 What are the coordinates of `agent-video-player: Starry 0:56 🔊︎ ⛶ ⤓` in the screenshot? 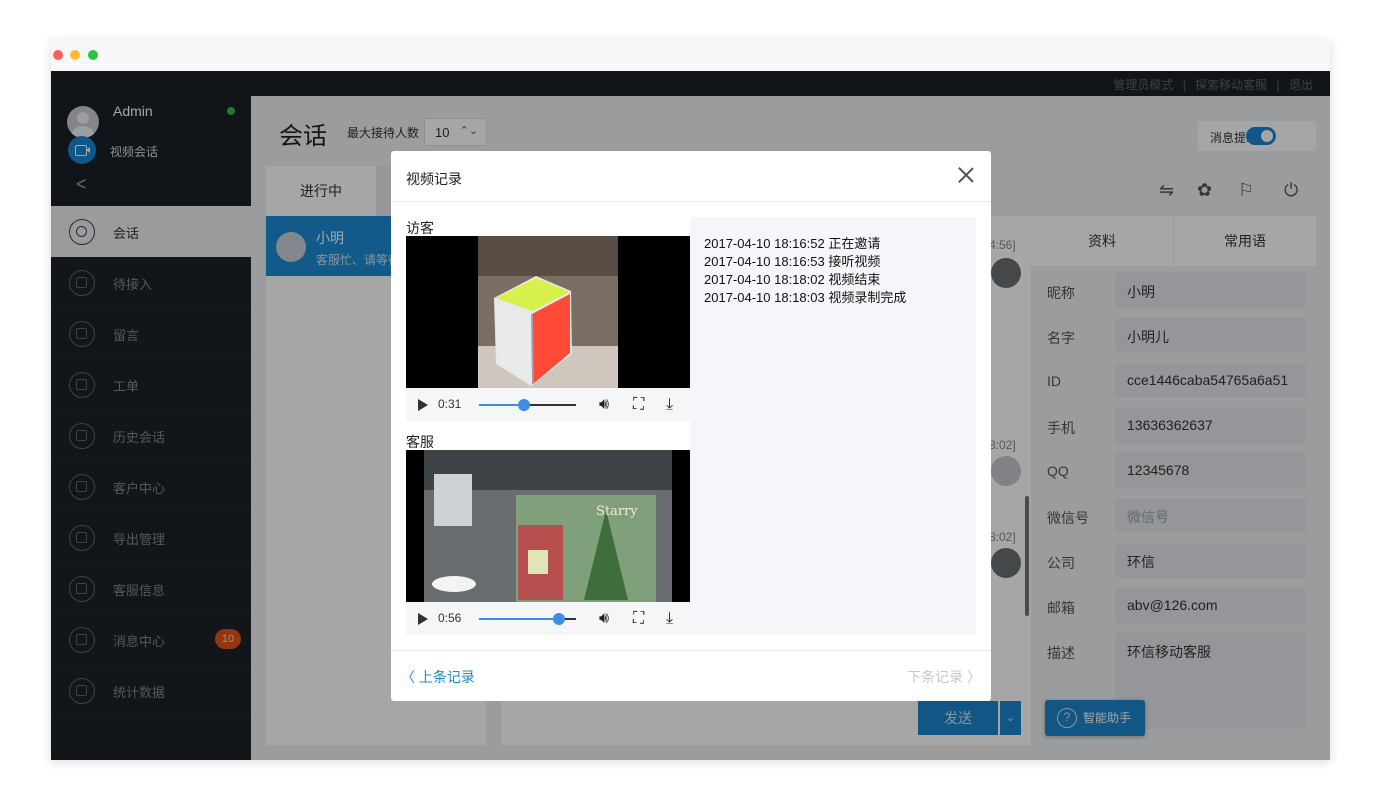 It's located at (548, 542).